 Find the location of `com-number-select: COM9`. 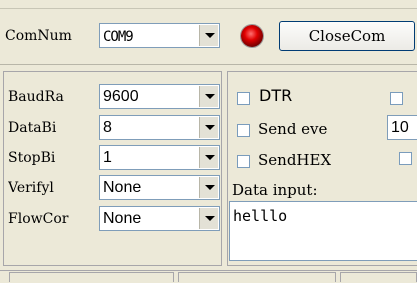

com-number-select: COM9 is located at coordinates (159, 35).